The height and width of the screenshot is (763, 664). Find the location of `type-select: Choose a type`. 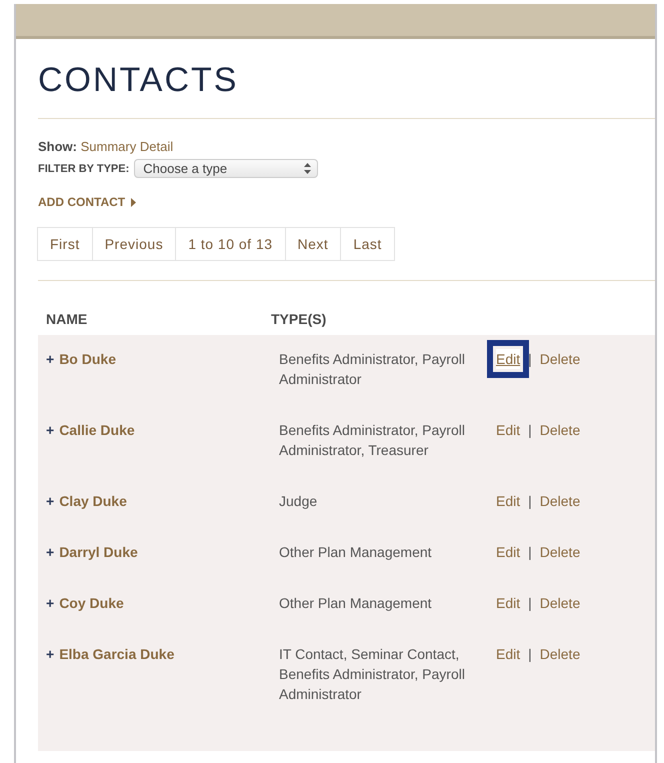

type-select: Choose a type is located at coordinates (226, 168).